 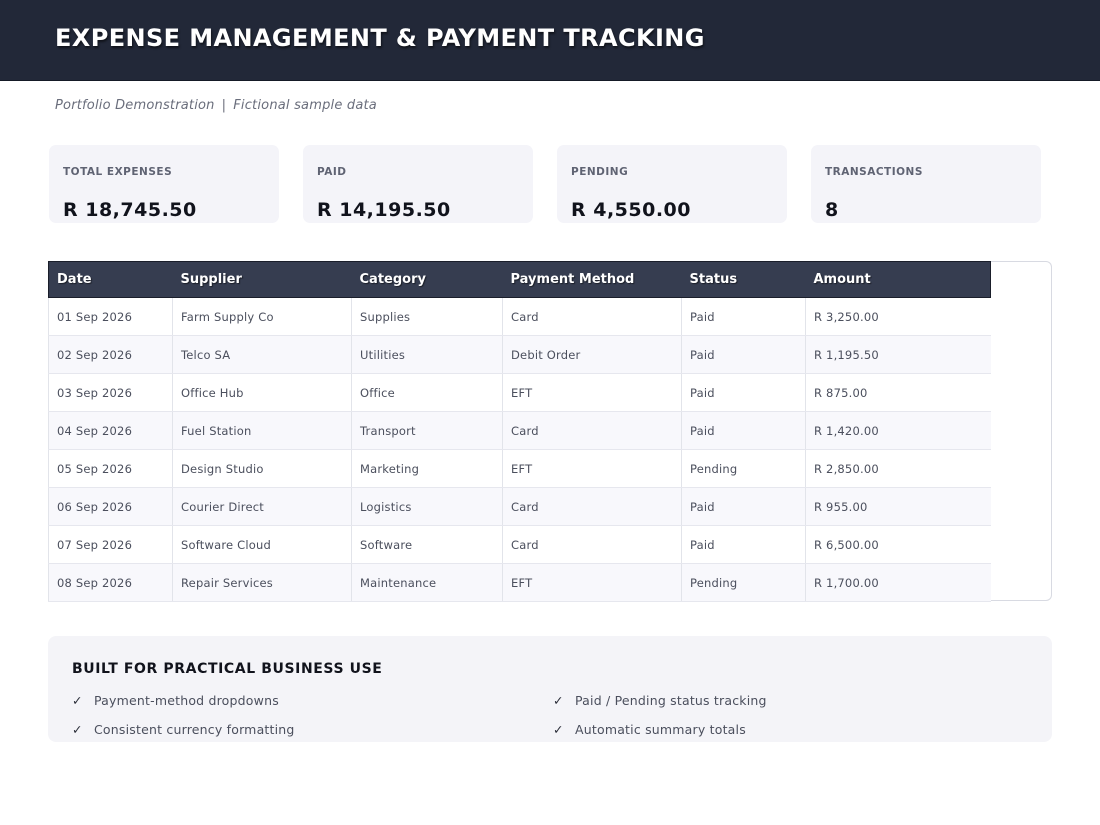 What do you see at coordinates (427, 392) in the screenshot?
I see `cell-category: Office` at bounding box center [427, 392].